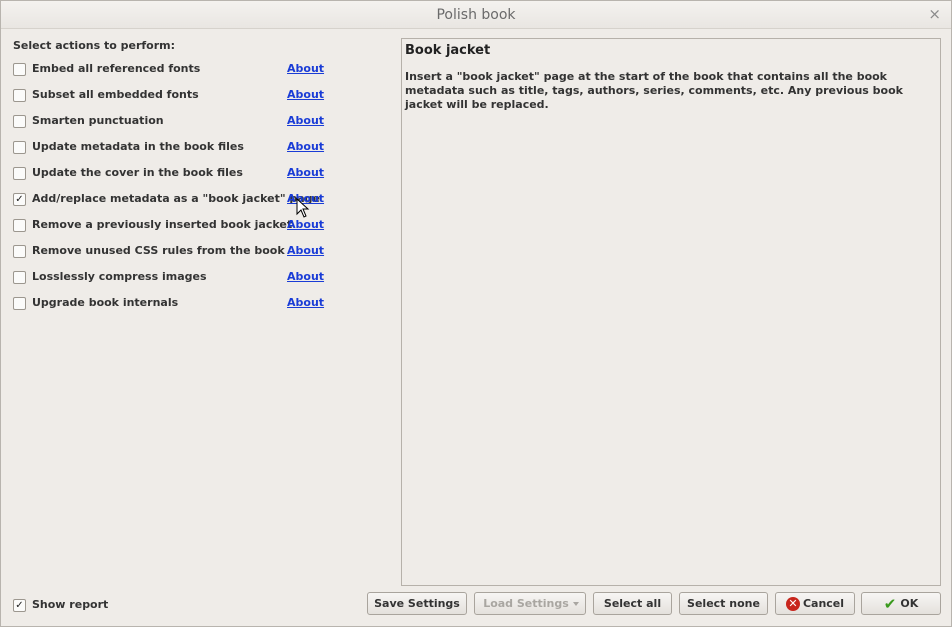  I want to click on action-label: Losslessly compress images, so click(119, 276).